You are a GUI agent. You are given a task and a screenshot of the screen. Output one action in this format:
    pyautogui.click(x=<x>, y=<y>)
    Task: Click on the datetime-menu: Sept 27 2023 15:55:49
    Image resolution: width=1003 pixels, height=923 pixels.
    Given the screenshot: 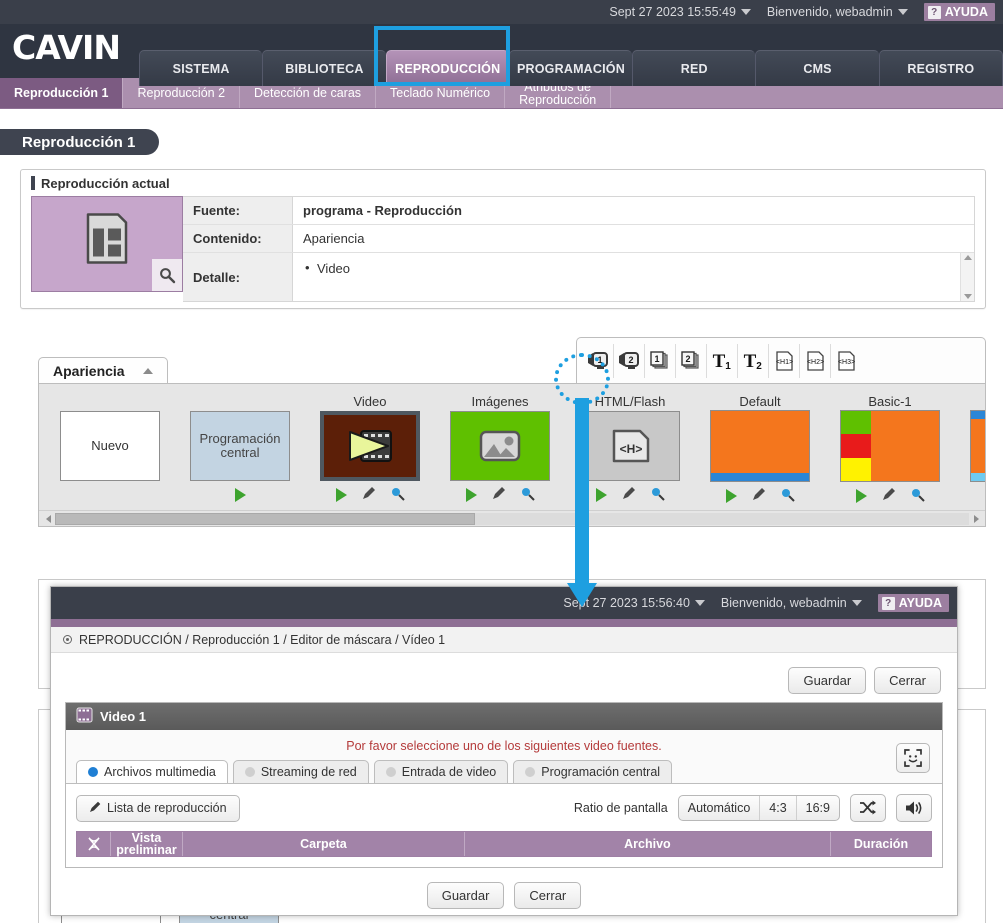 What is the action you would take?
    pyautogui.click(x=680, y=12)
    